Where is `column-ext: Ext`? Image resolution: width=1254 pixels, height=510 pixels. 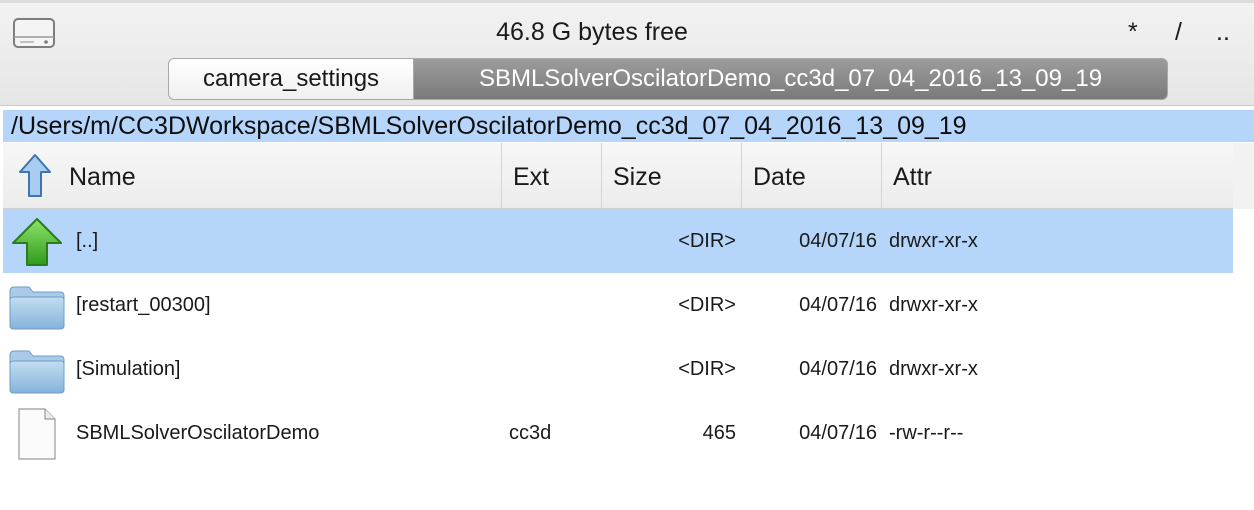
column-ext: Ext is located at coordinates (552, 176).